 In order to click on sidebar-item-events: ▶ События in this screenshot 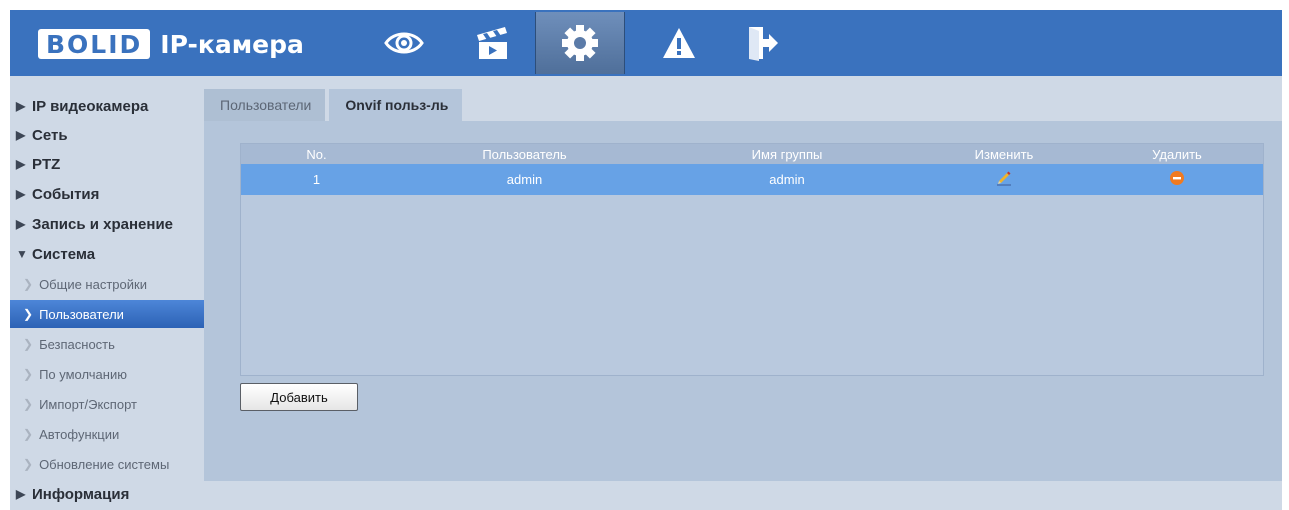, I will do `click(107, 194)`.